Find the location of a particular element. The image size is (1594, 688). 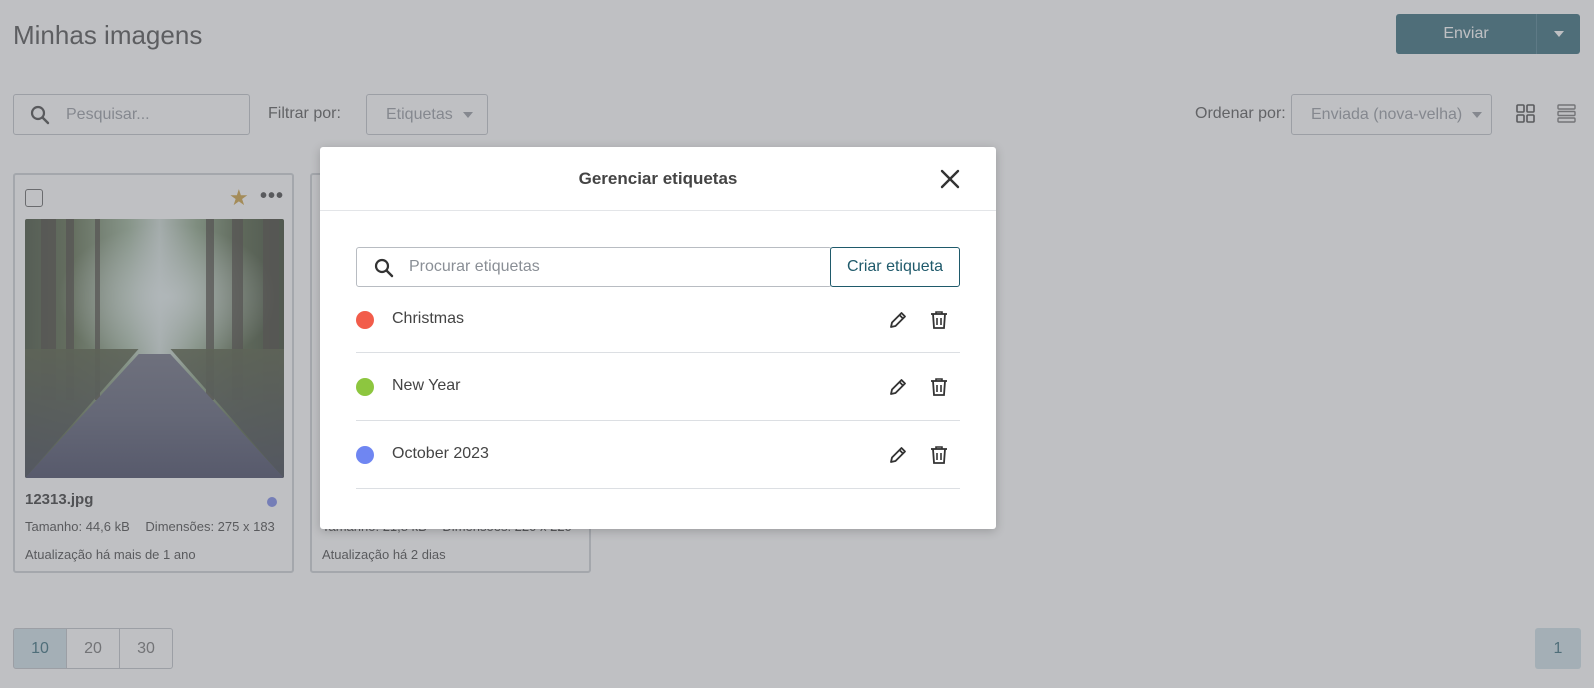

close-icon is located at coordinates (950, 179).